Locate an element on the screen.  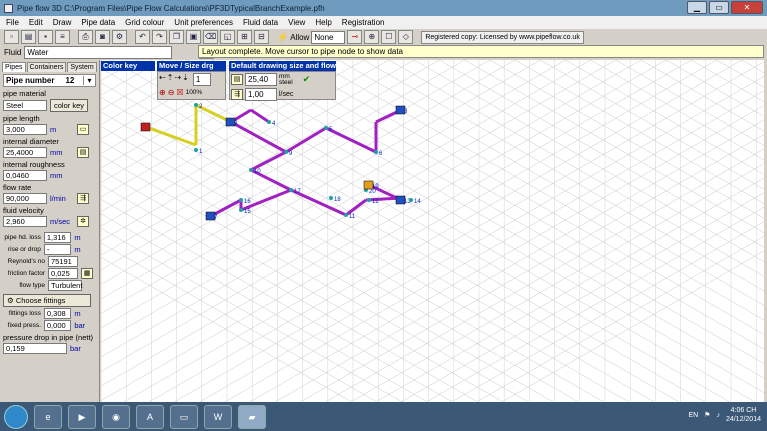
internal-roughness-field: 0,0460 is located at coordinates (25, 175).